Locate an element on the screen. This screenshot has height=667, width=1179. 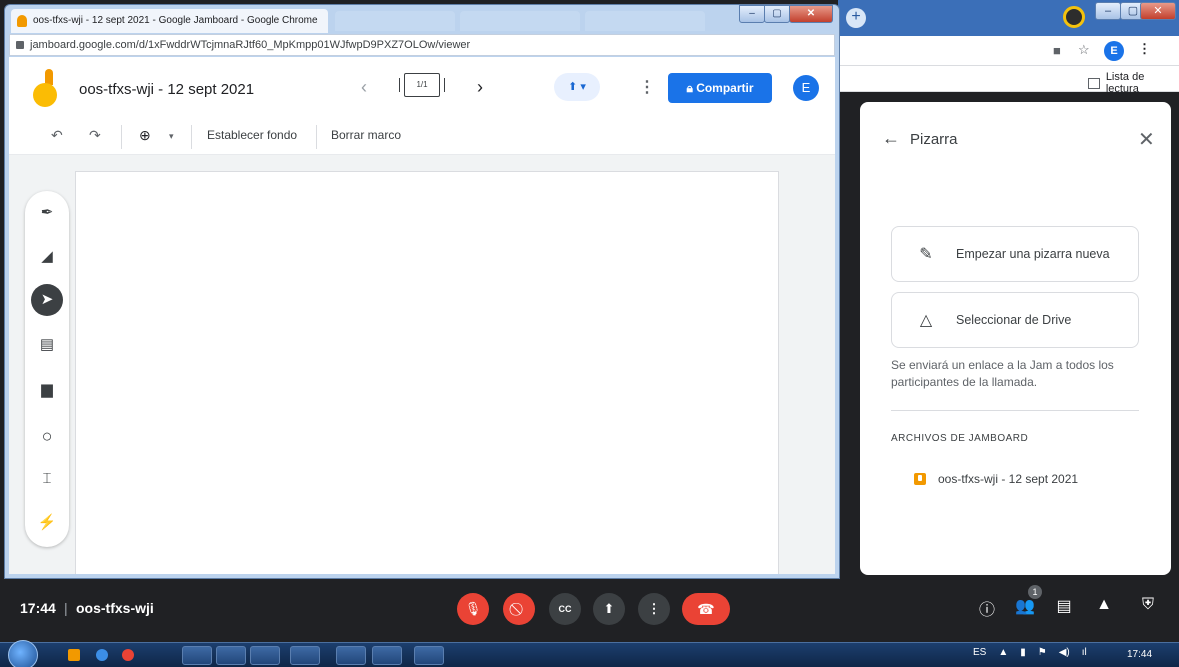
hangup-icon: ☎ is located at coordinates (706, 609).